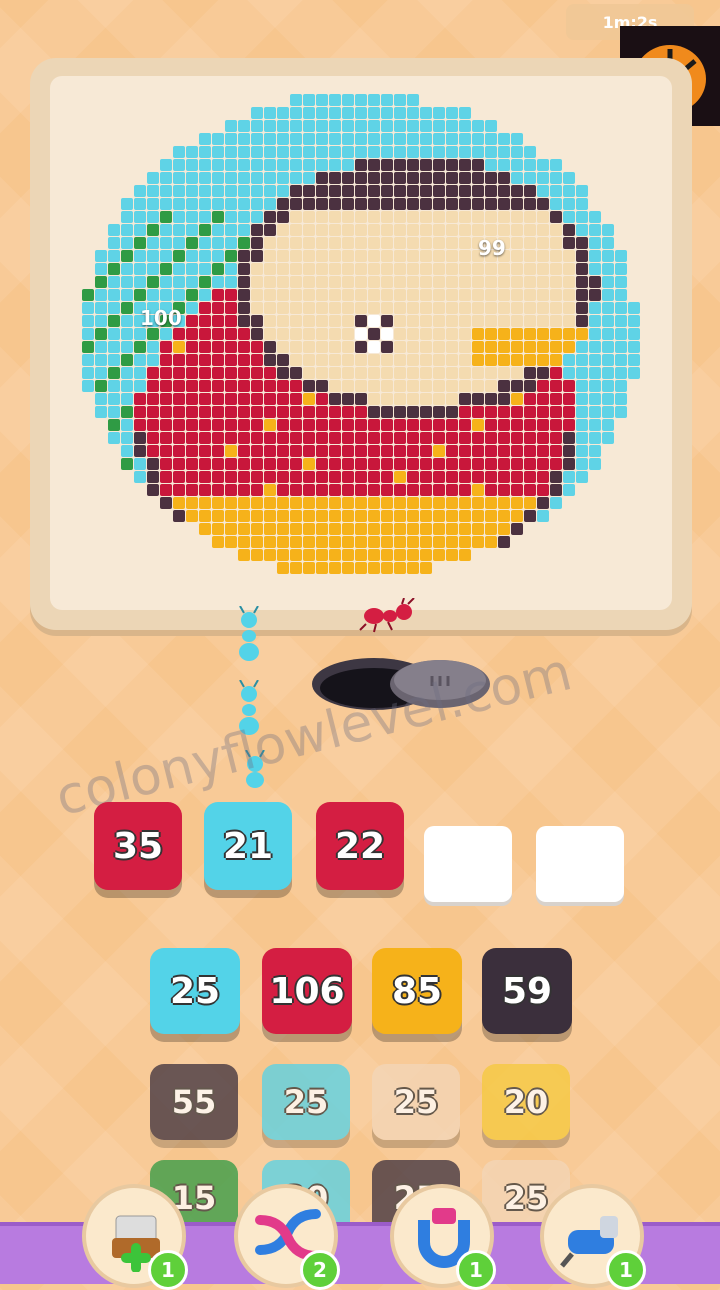 The height and width of the screenshot is (1290, 720). What do you see at coordinates (443, 1237) in the screenshot?
I see `magnet-tool-button: 1` at bounding box center [443, 1237].